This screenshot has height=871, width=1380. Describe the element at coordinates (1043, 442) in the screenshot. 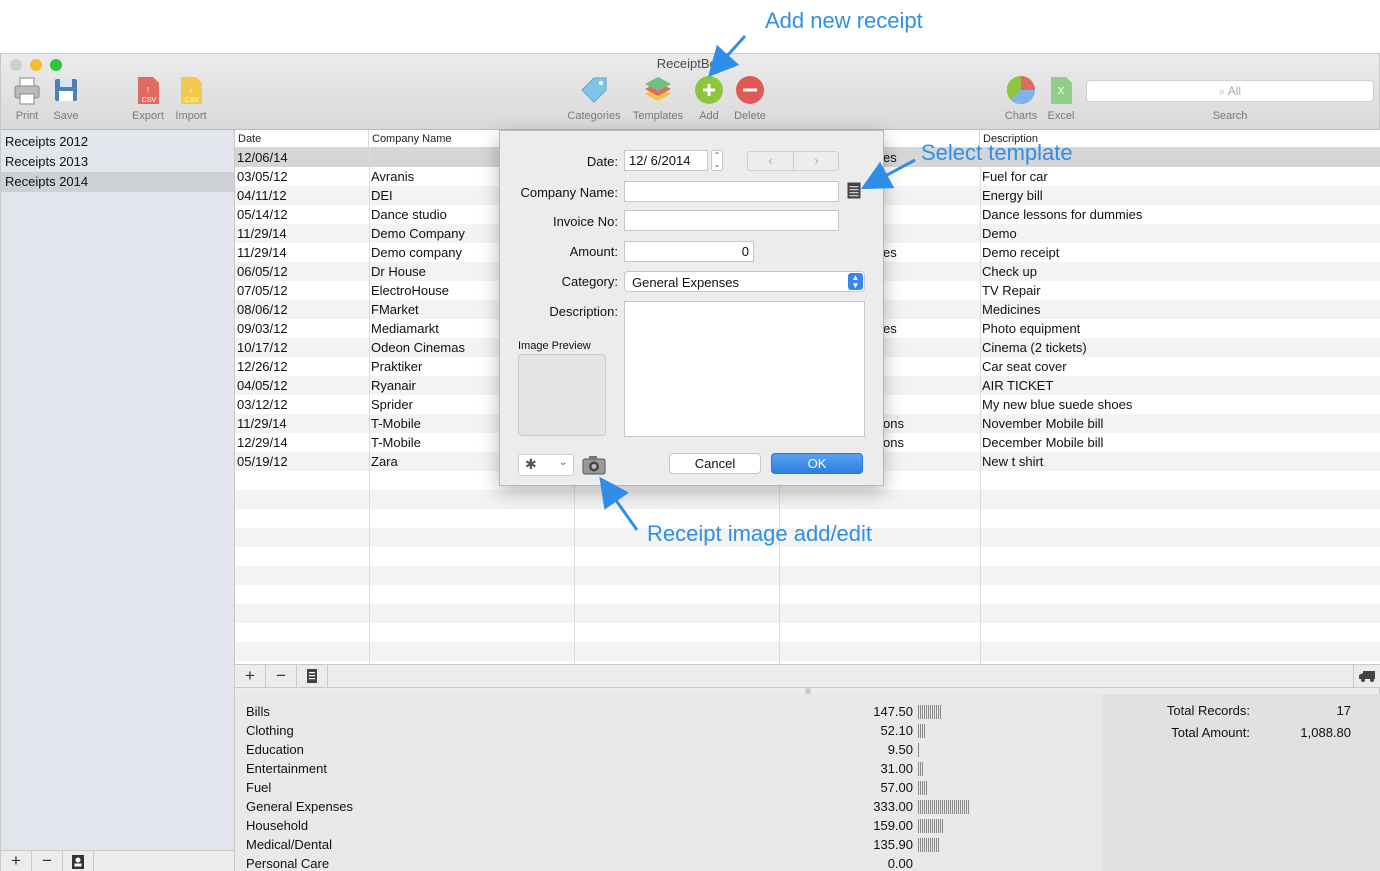

I see `table-cell-description: December Mobile bill` at that location.